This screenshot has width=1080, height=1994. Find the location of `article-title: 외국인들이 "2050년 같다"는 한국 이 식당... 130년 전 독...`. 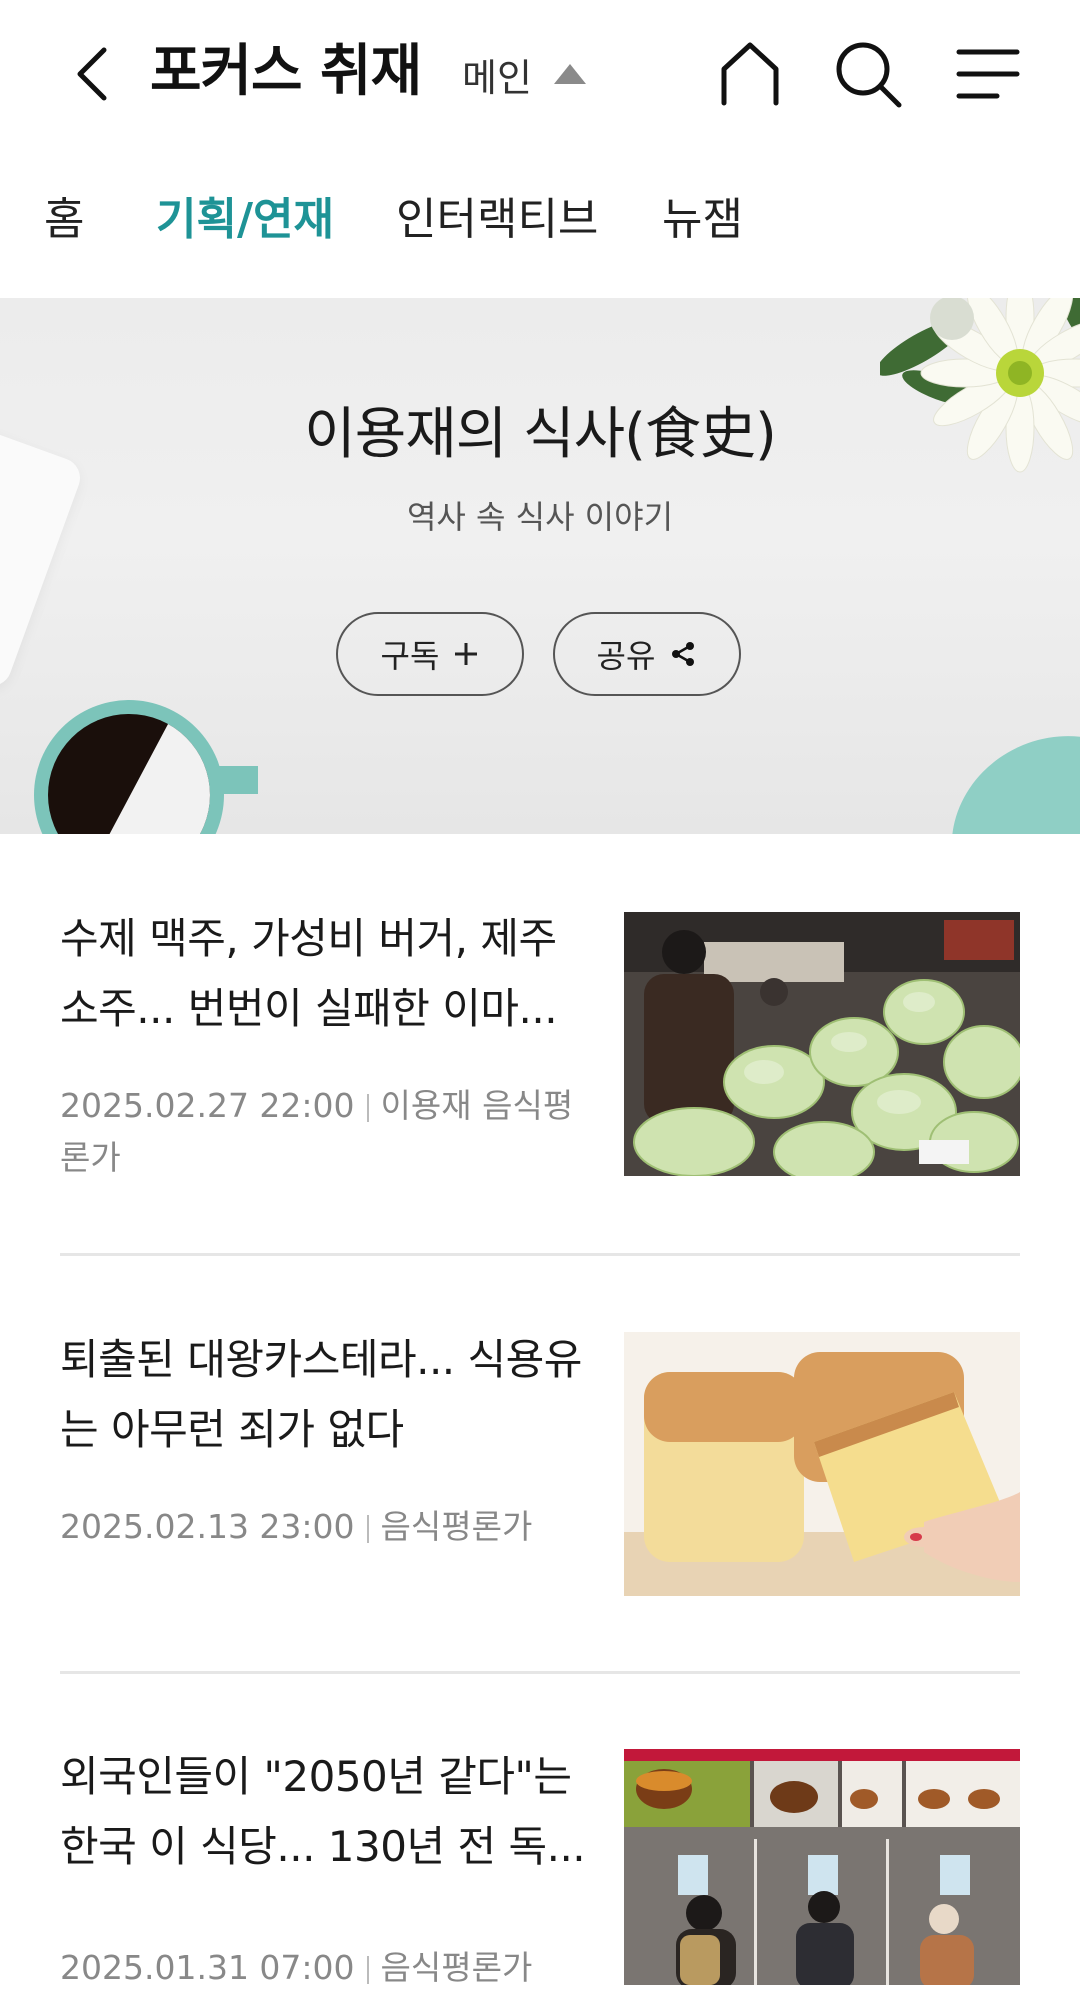

article-title: 외국인들이 "2050년 같다"는 한국 이 식당... 130년 전 독... is located at coordinates (325, 1812).